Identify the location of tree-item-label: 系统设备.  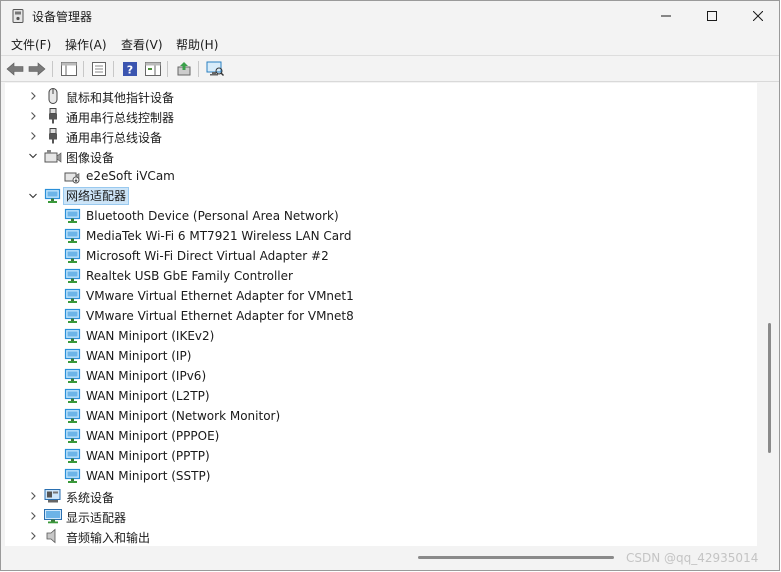
(90, 498).